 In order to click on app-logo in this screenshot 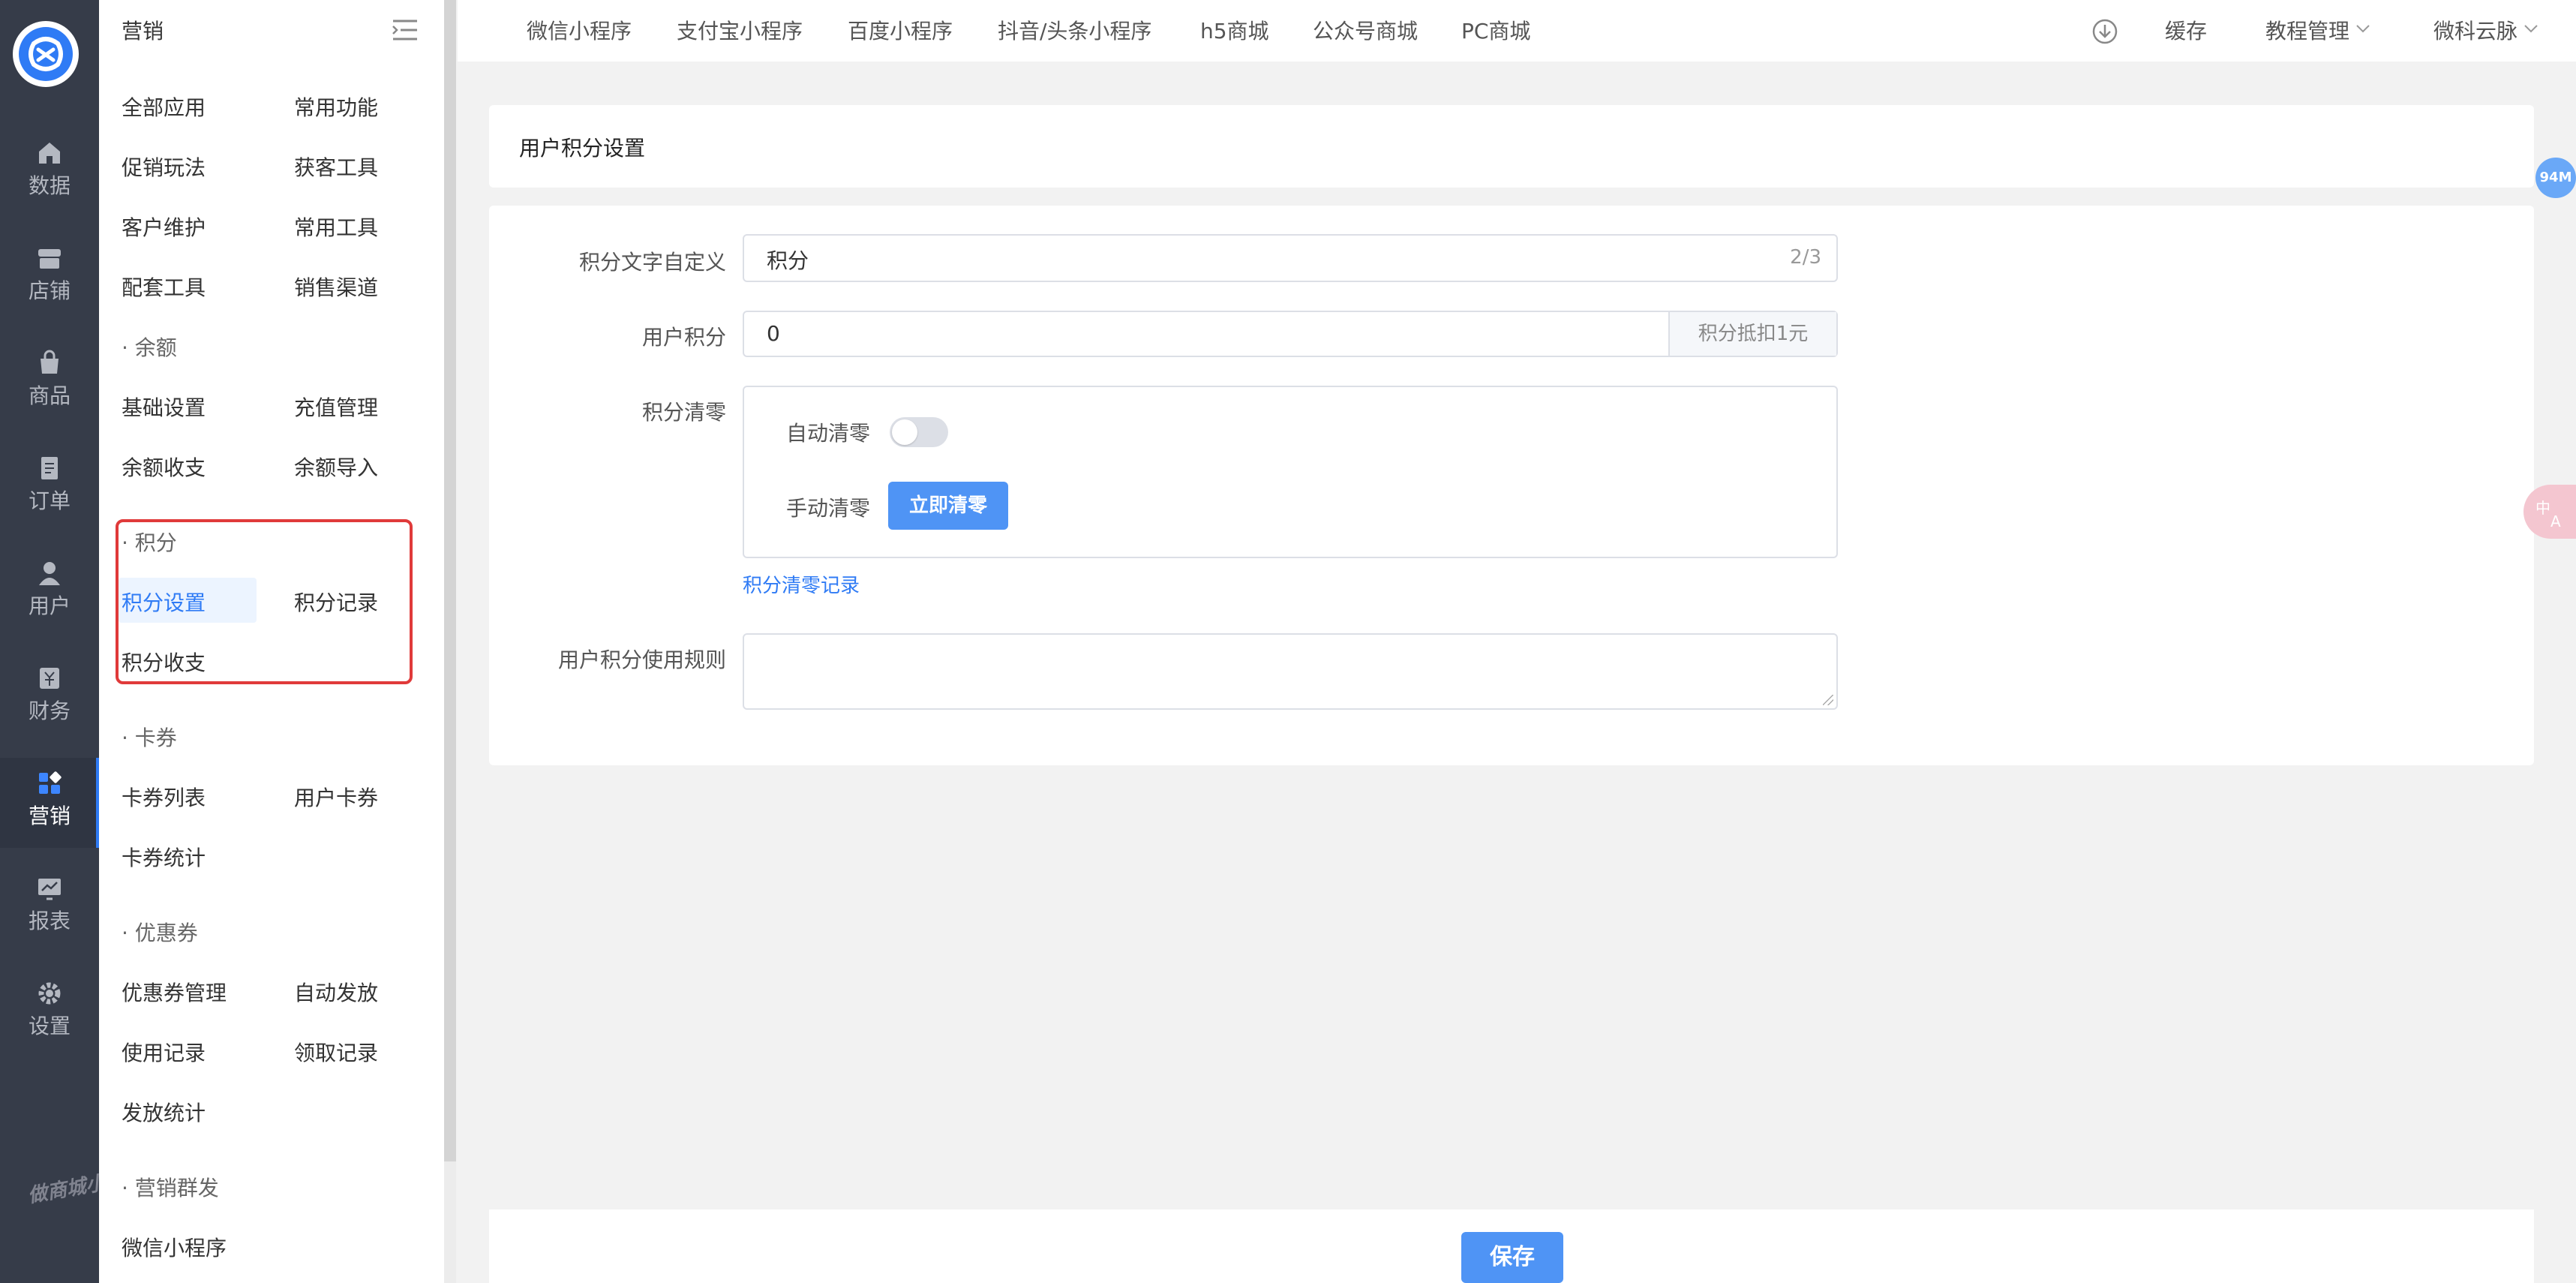, I will do `click(46, 54)`.